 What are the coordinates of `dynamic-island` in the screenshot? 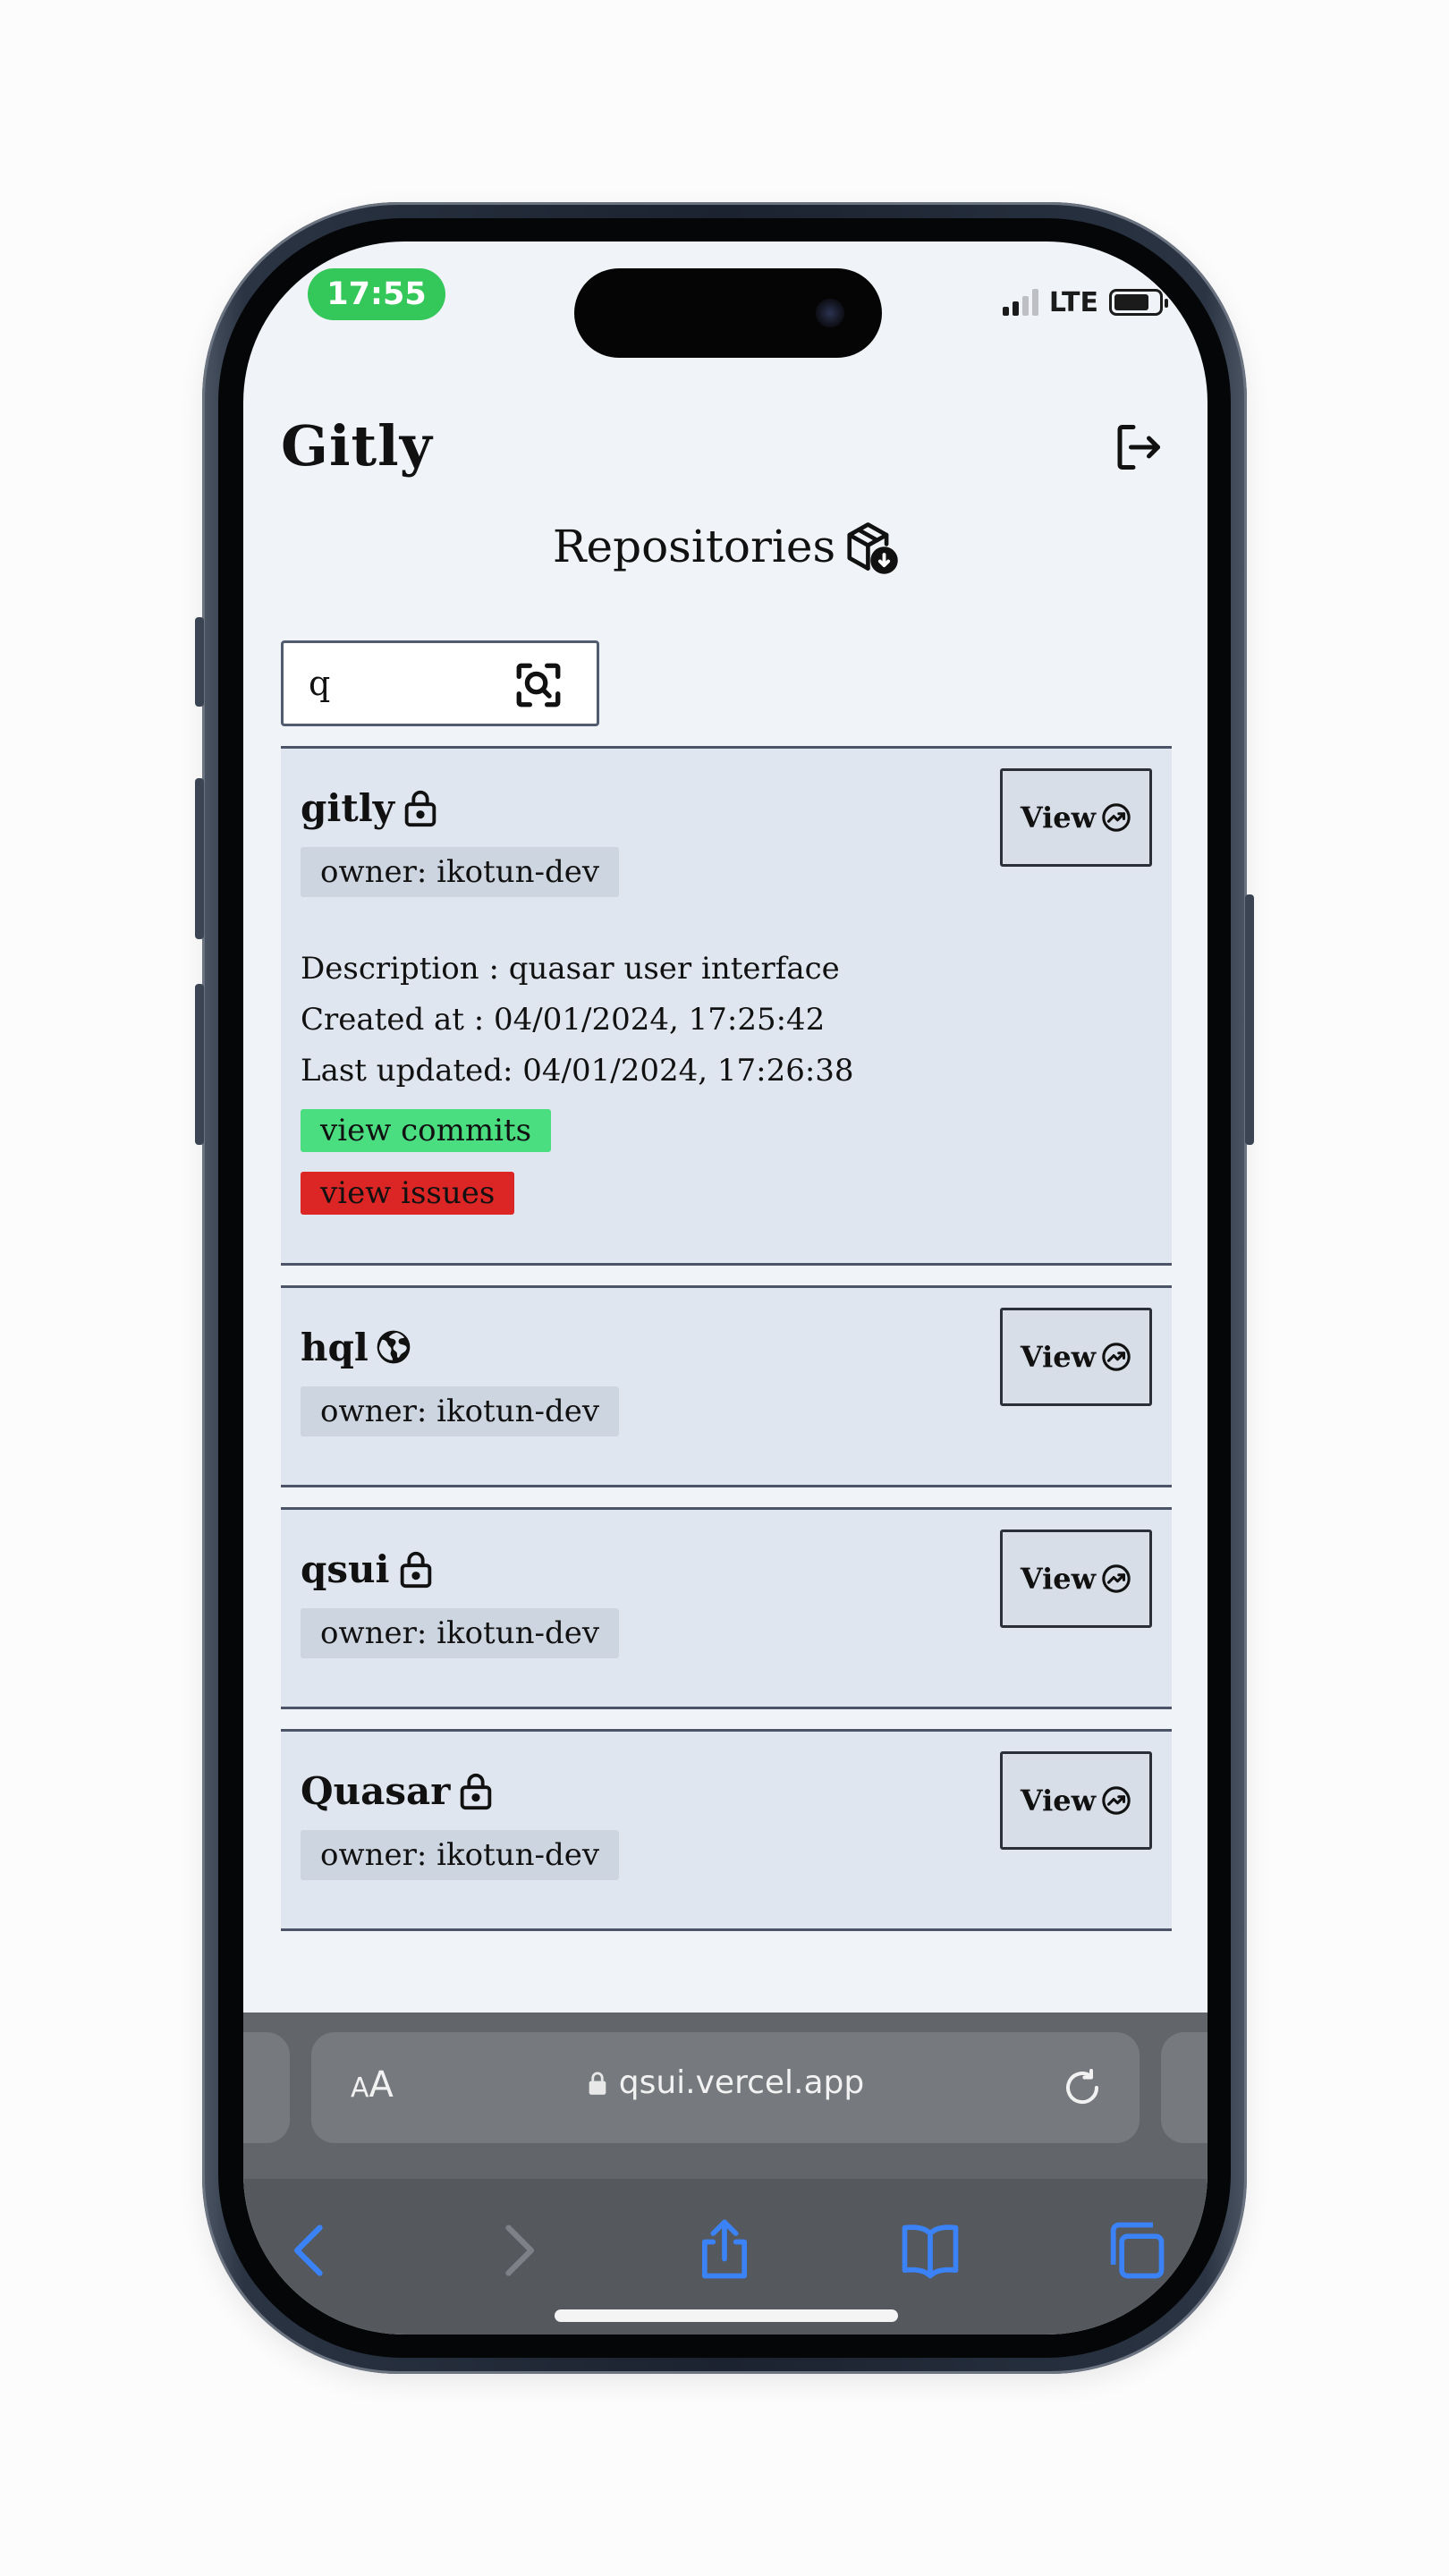 It's located at (728, 313).